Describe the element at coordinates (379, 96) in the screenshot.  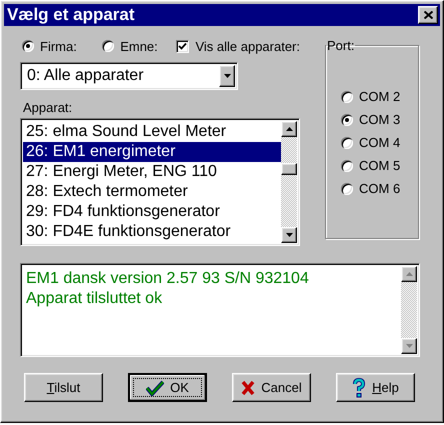
I see `radio-label: COM 2` at that location.